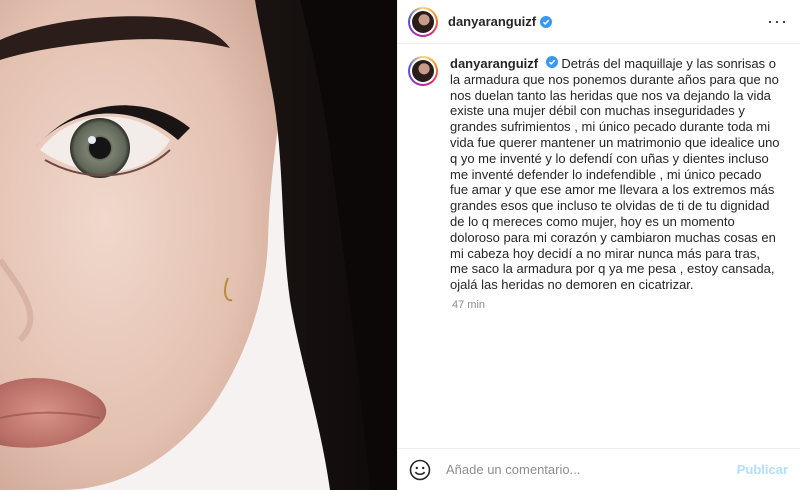 The height and width of the screenshot is (490, 800). I want to click on caption-avatar, so click(423, 71).